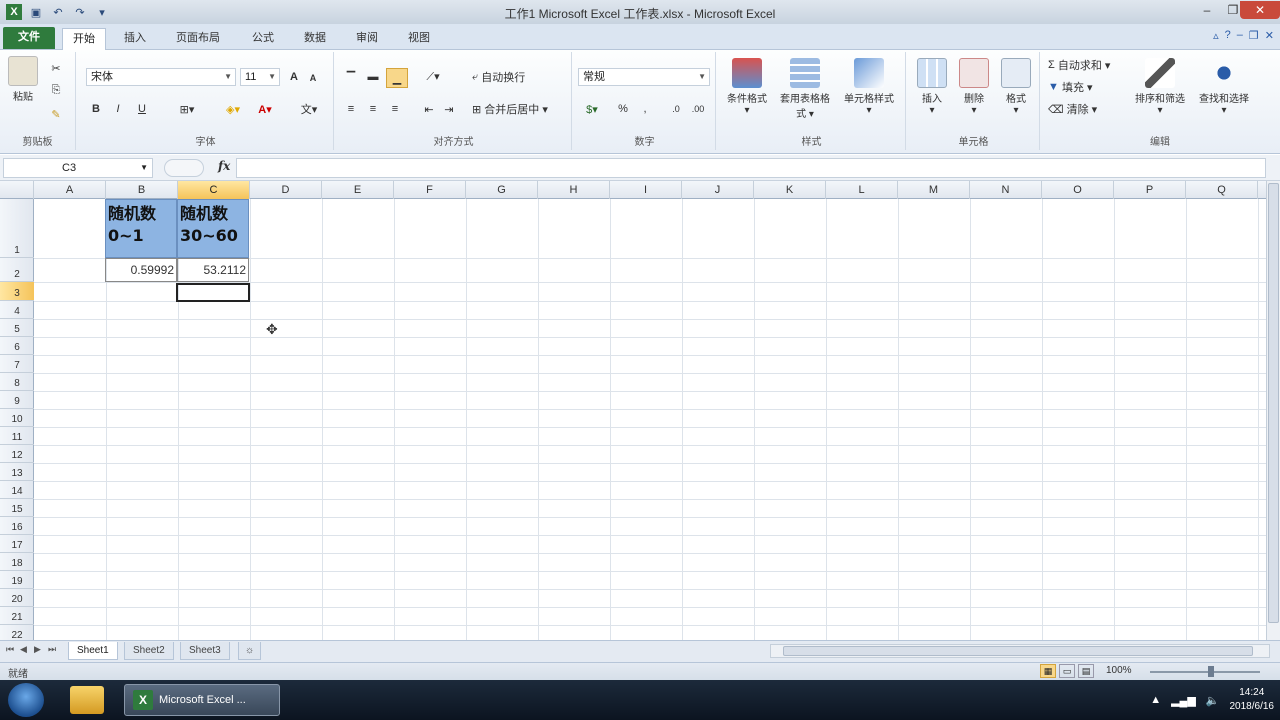  I want to click on network-icon: ▂▄▆, so click(1183, 700).